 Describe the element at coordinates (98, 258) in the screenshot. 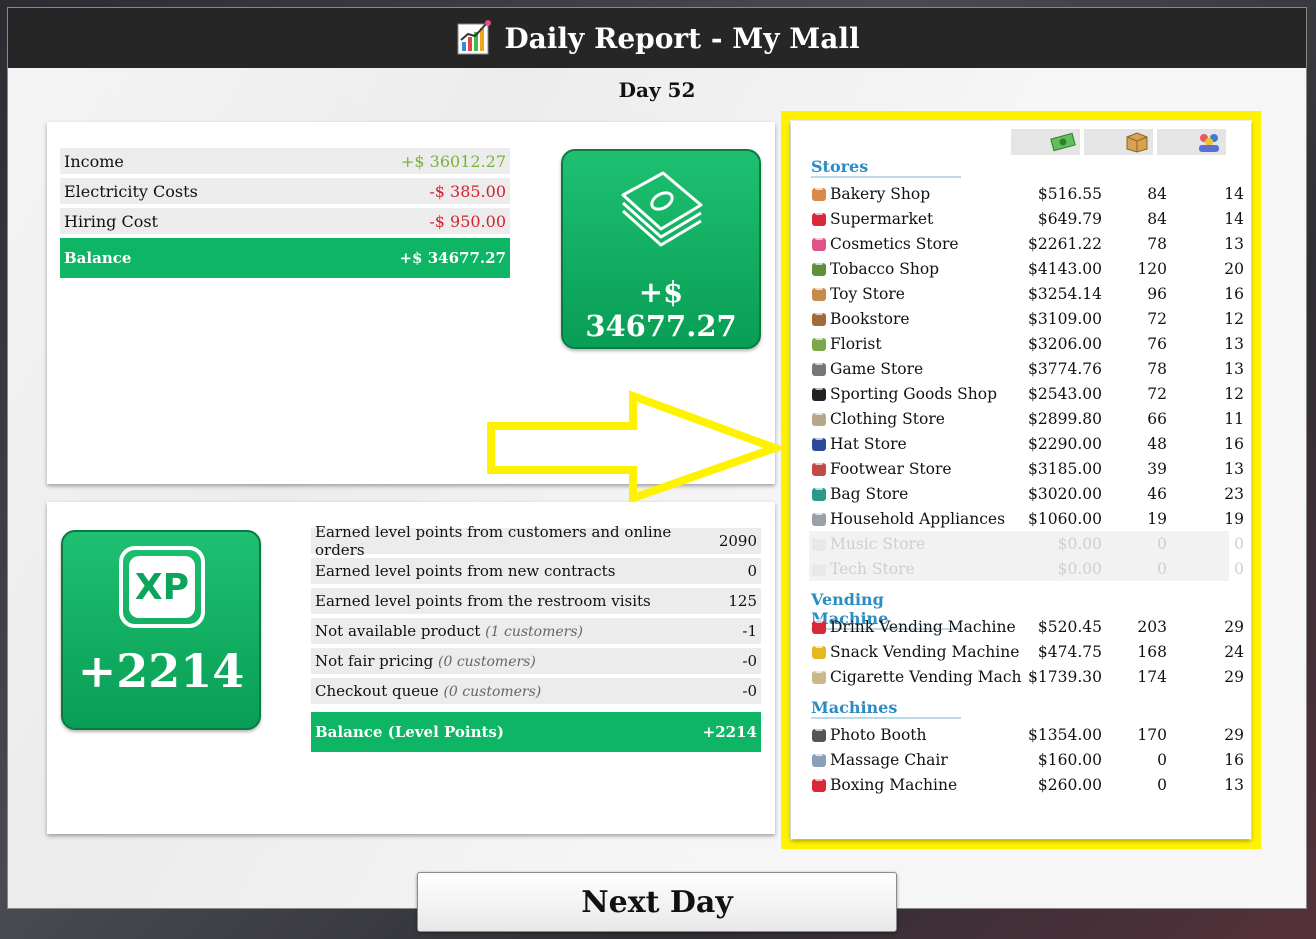

I see `finance-balance-label: Balance` at that location.